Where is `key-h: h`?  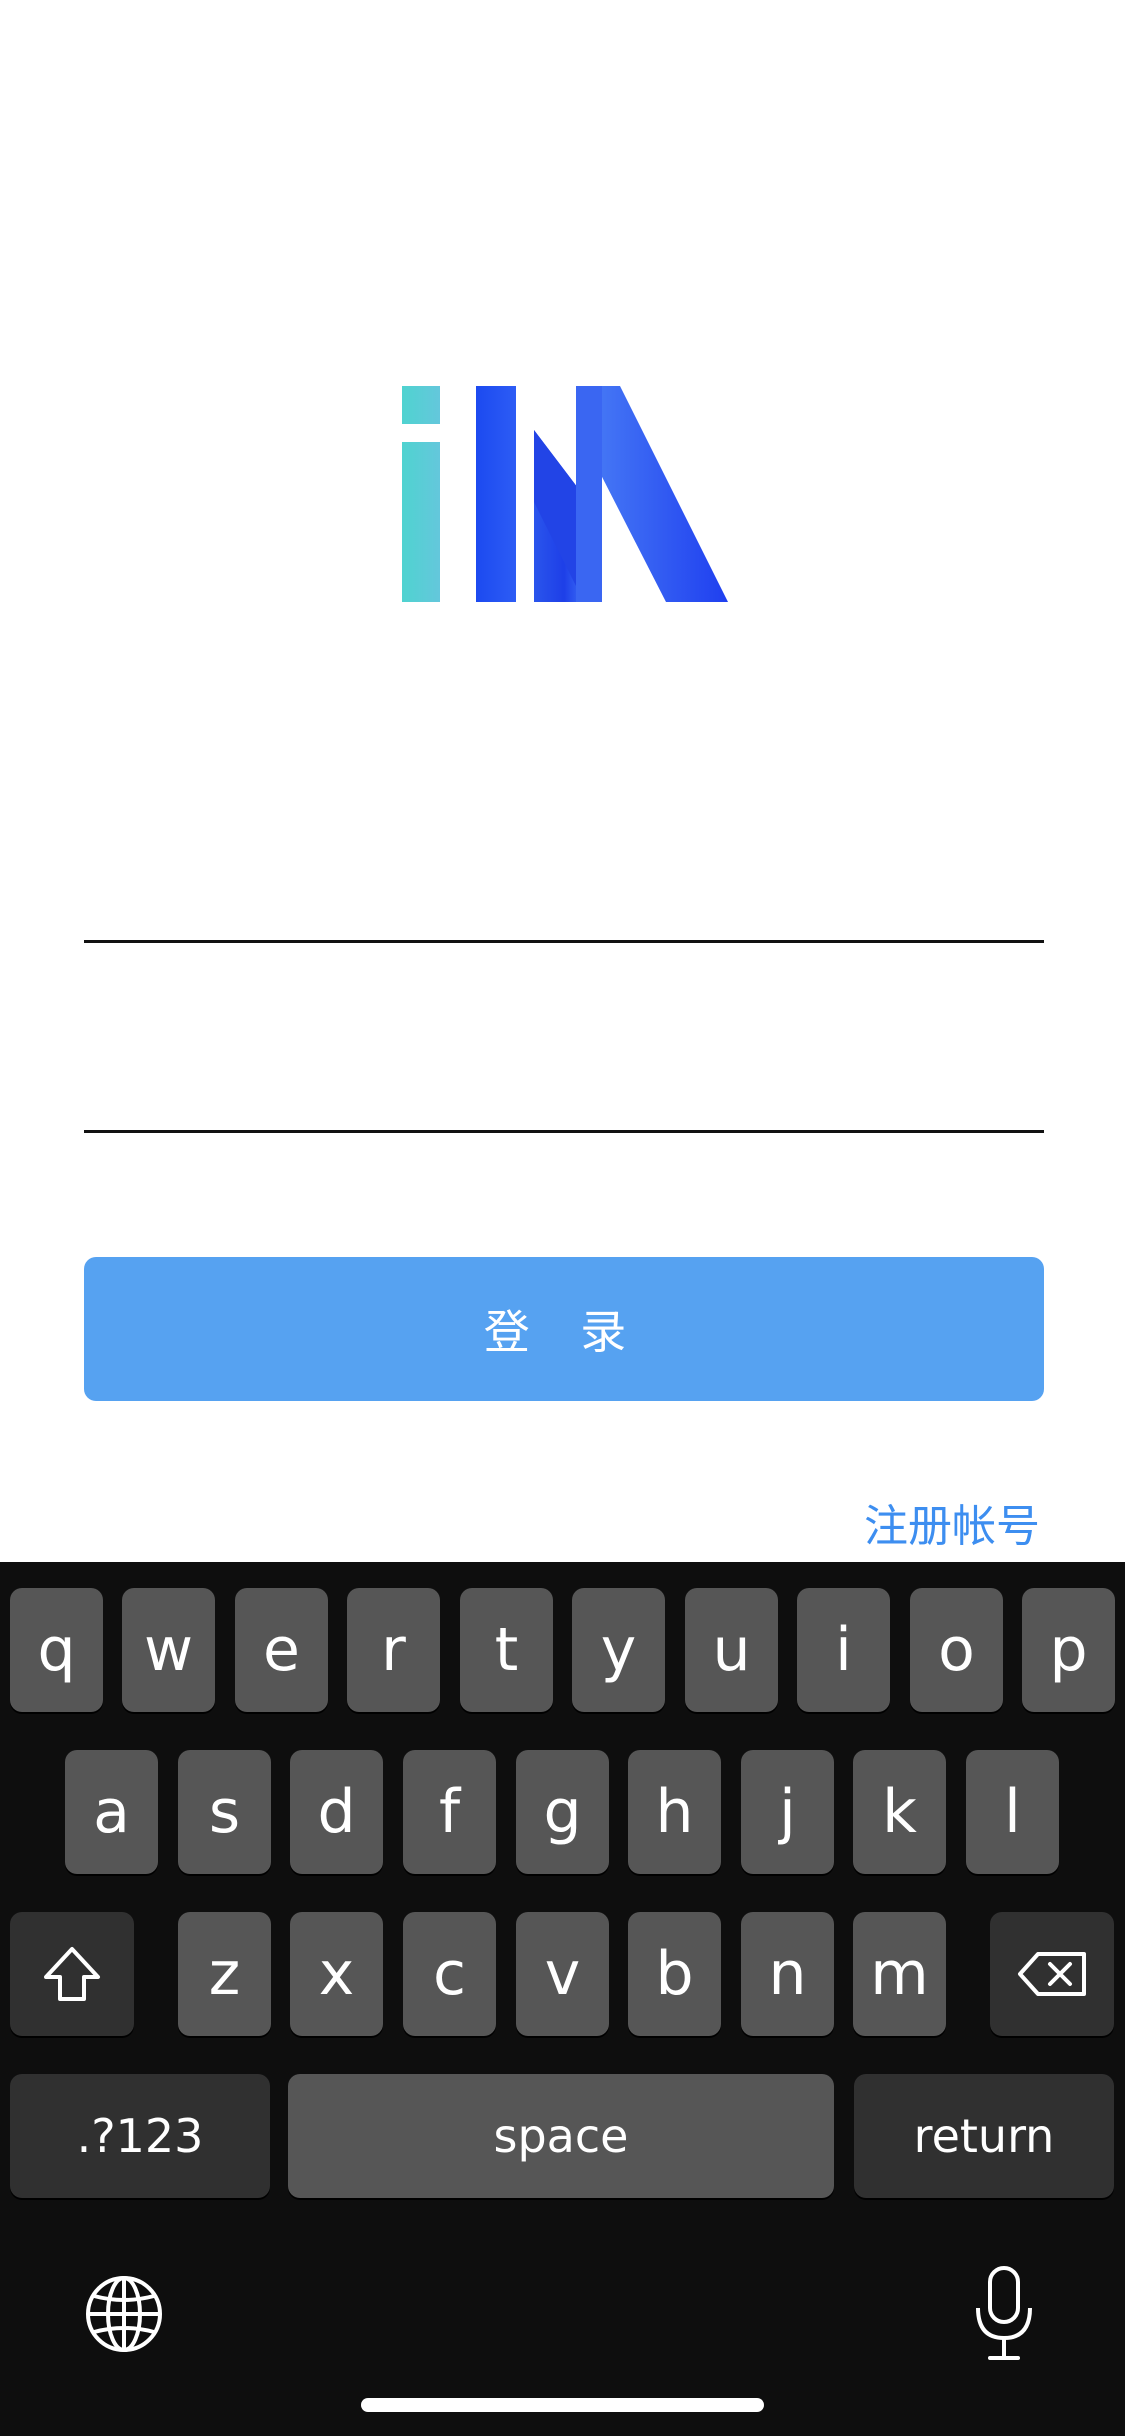 key-h: h is located at coordinates (674, 1812).